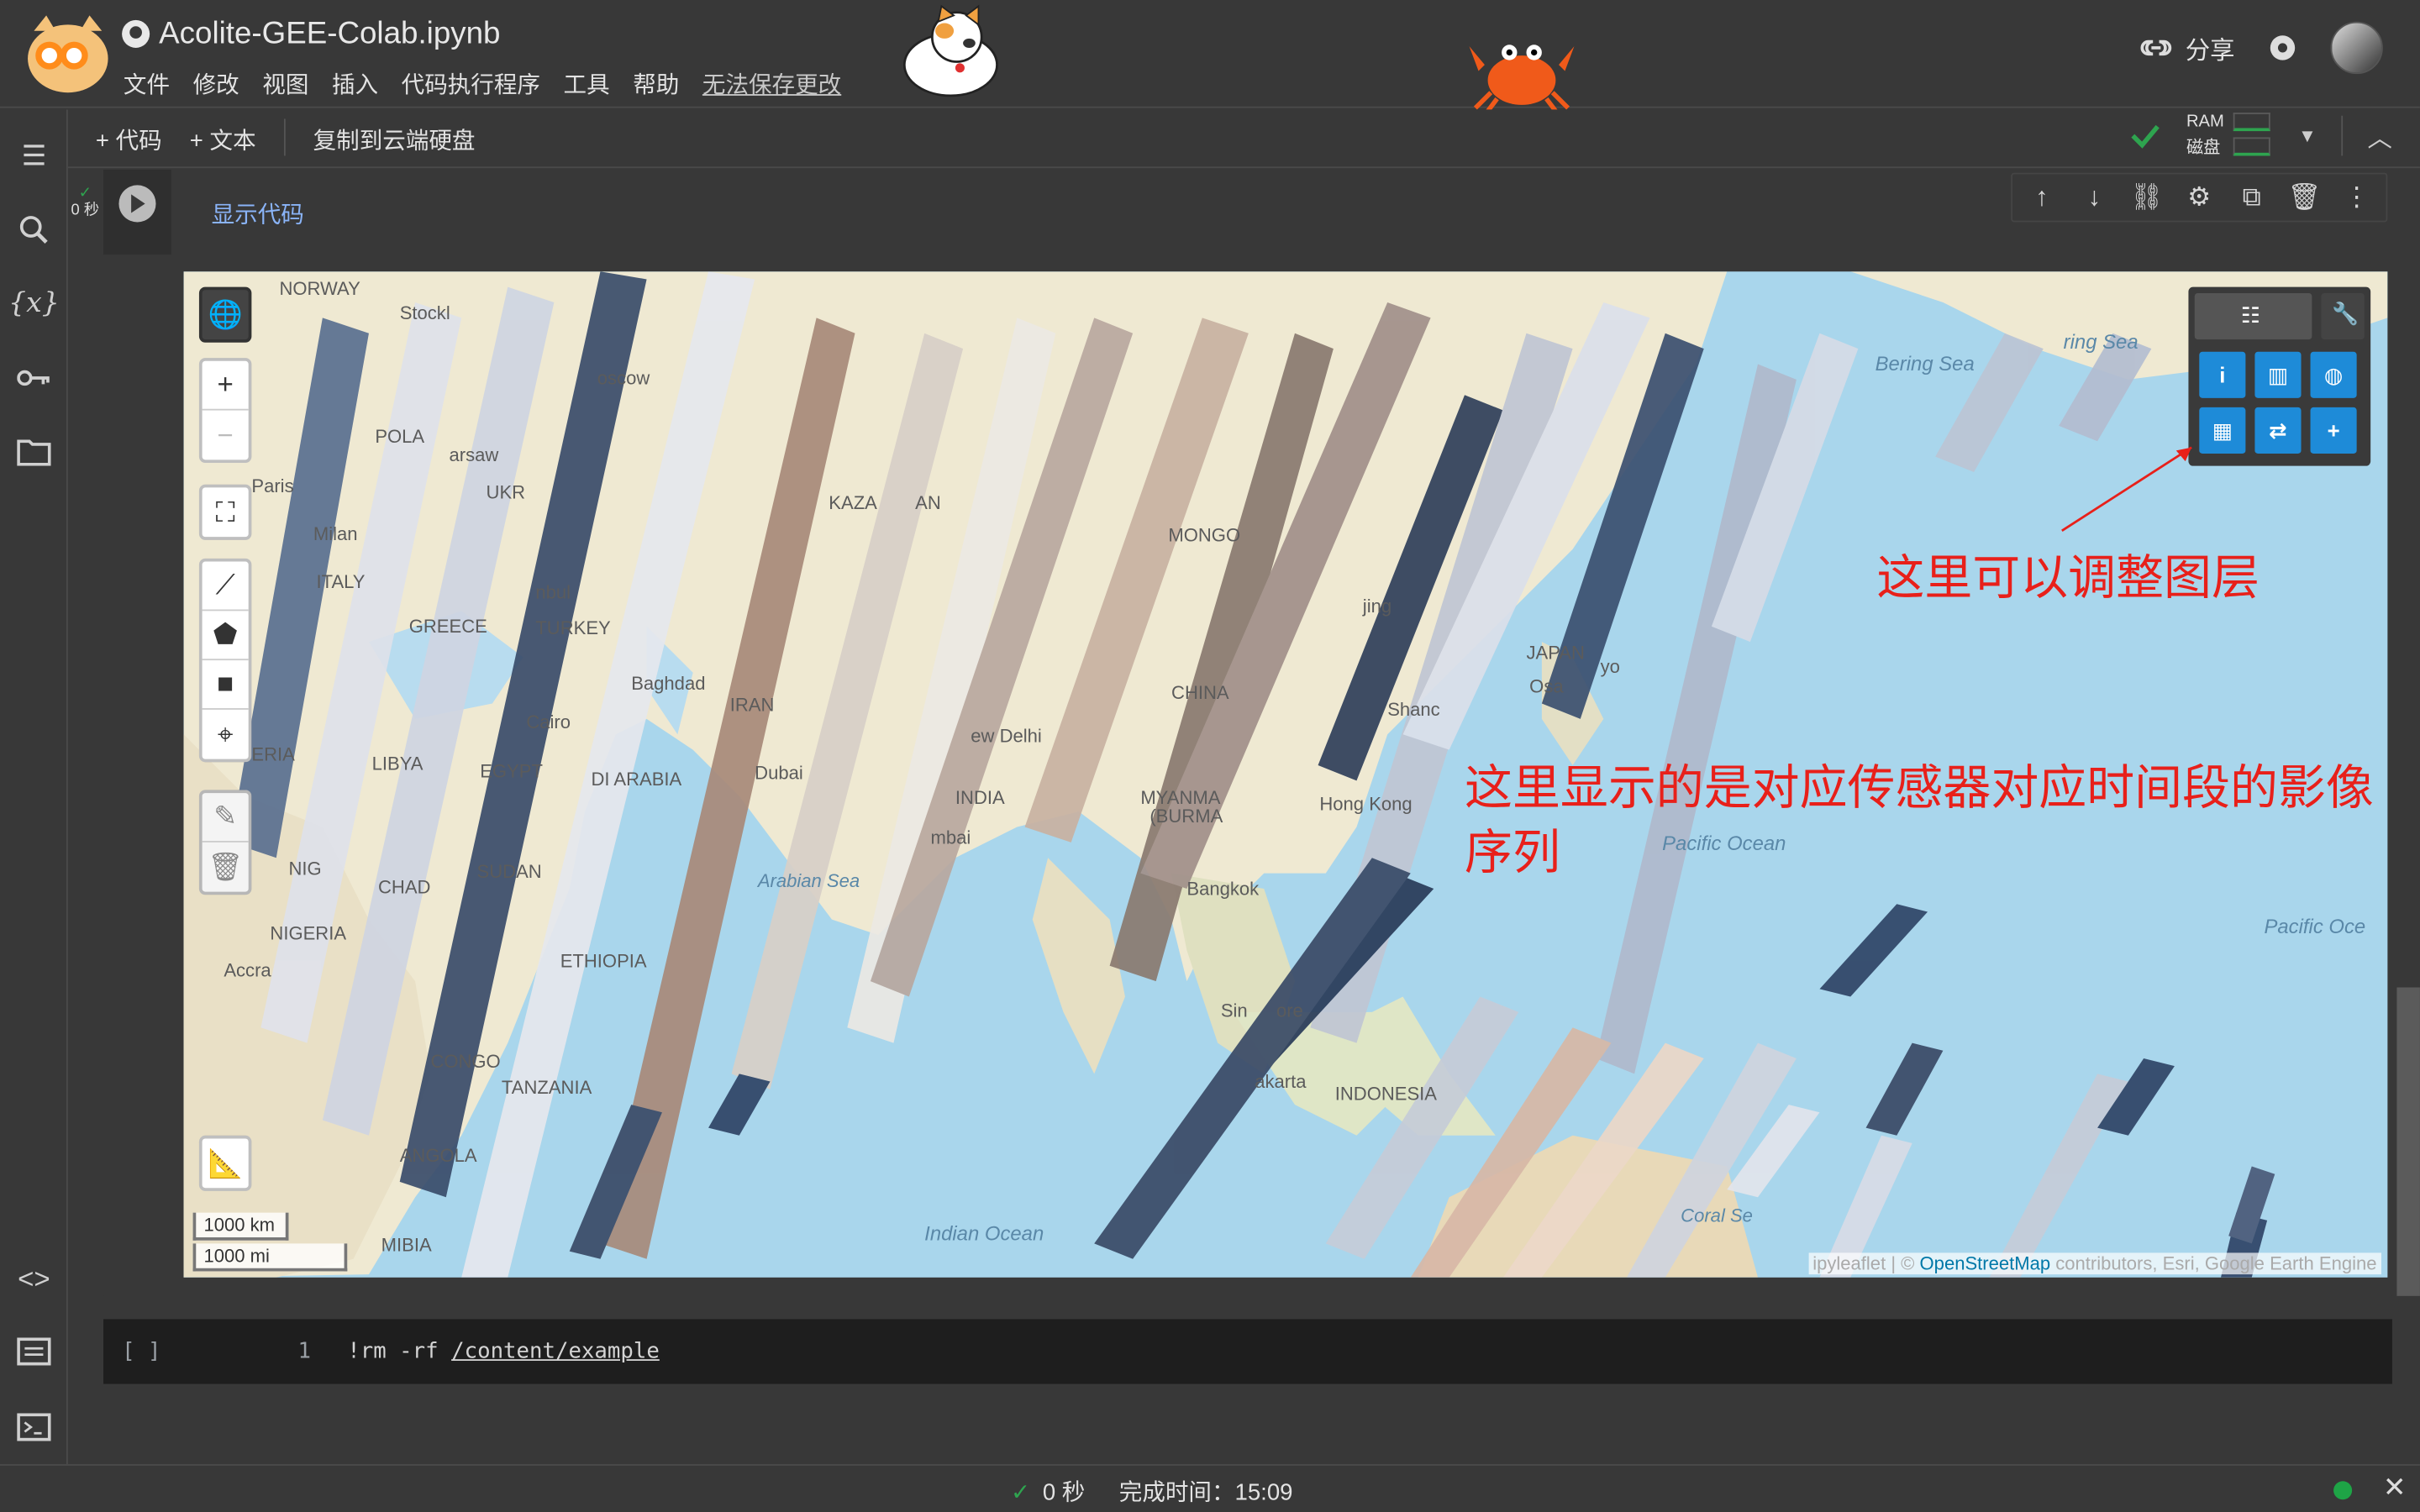 Image resolution: width=2420 pixels, height=1512 pixels. Describe the element at coordinates (771, 84) in the screenshot. I see `unsaved-changes-link: 无法保存更改` at that location.